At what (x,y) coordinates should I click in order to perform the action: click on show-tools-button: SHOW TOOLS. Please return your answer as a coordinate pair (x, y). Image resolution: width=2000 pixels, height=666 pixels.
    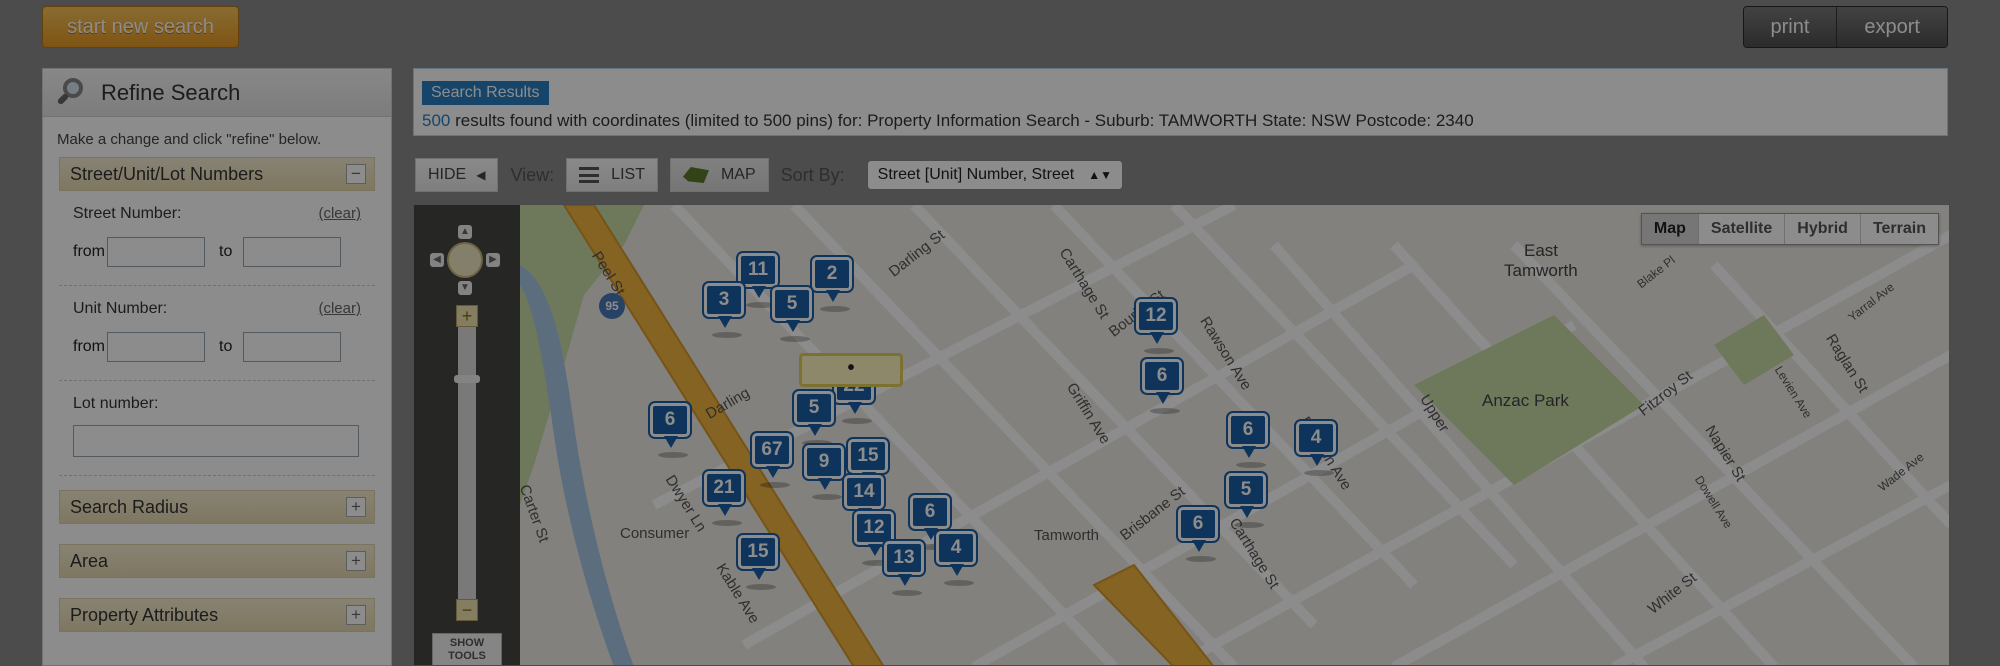
    Looking at the image, I should click on (467, 649).